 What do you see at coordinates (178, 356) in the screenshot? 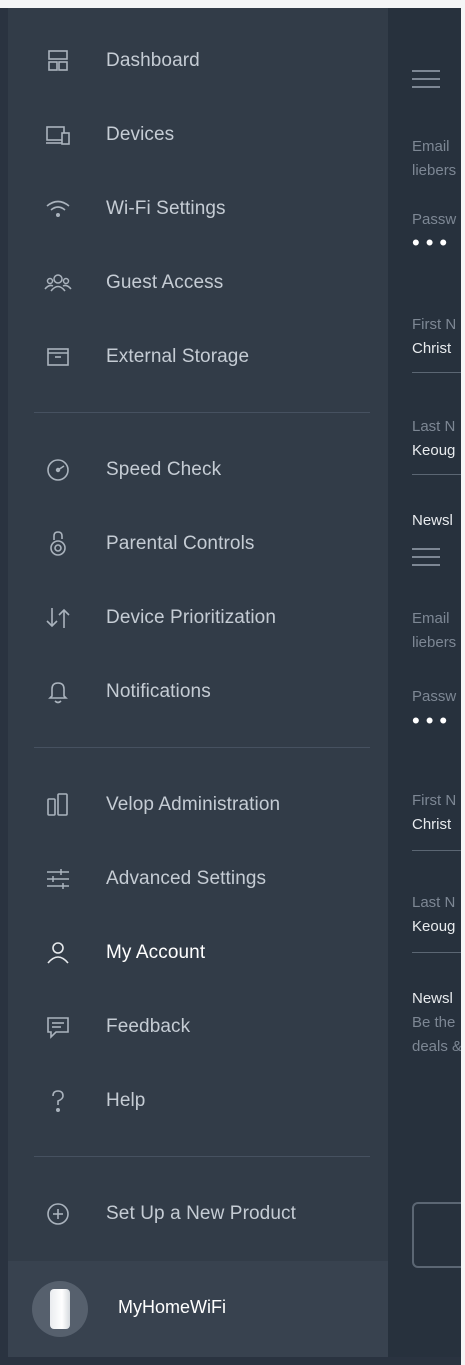
I see `nav-label: External Storage` at bounding box center [178, 356].